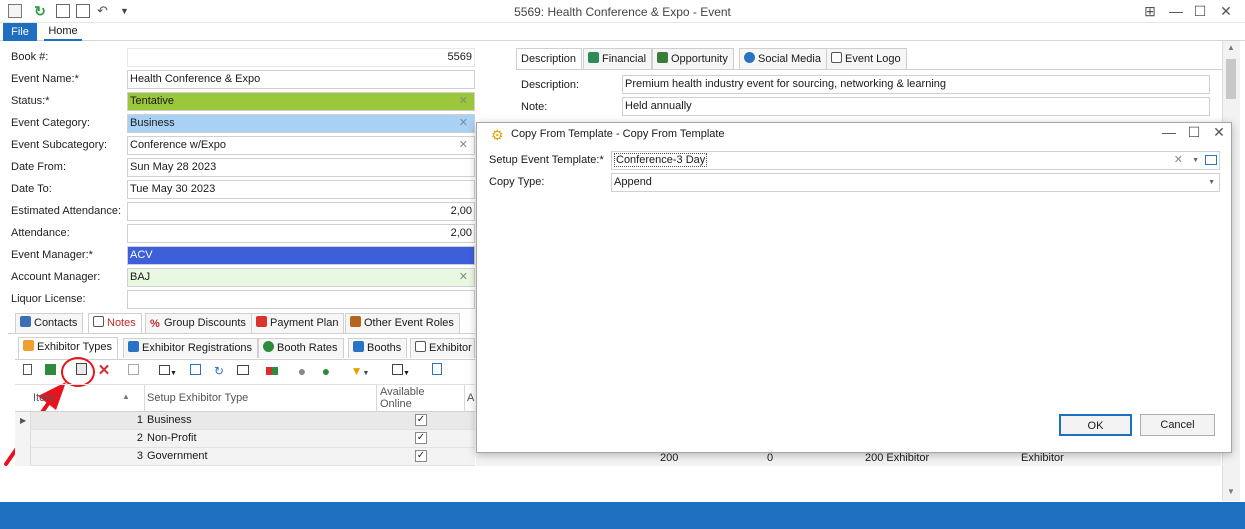 The image size is (1245, 529). I want to click on dialog-minimize-icon: —, so click(1169, 132).